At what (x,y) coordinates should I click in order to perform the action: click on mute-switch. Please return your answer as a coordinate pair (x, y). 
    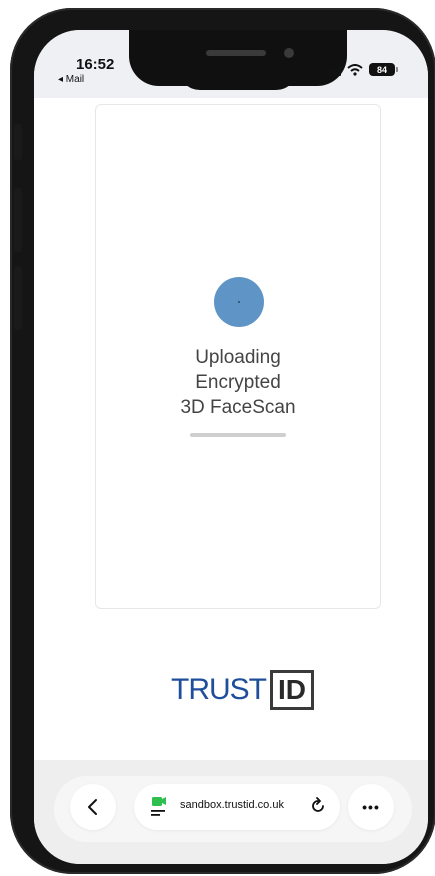
    Looking at the image, I should click on (18, 142).